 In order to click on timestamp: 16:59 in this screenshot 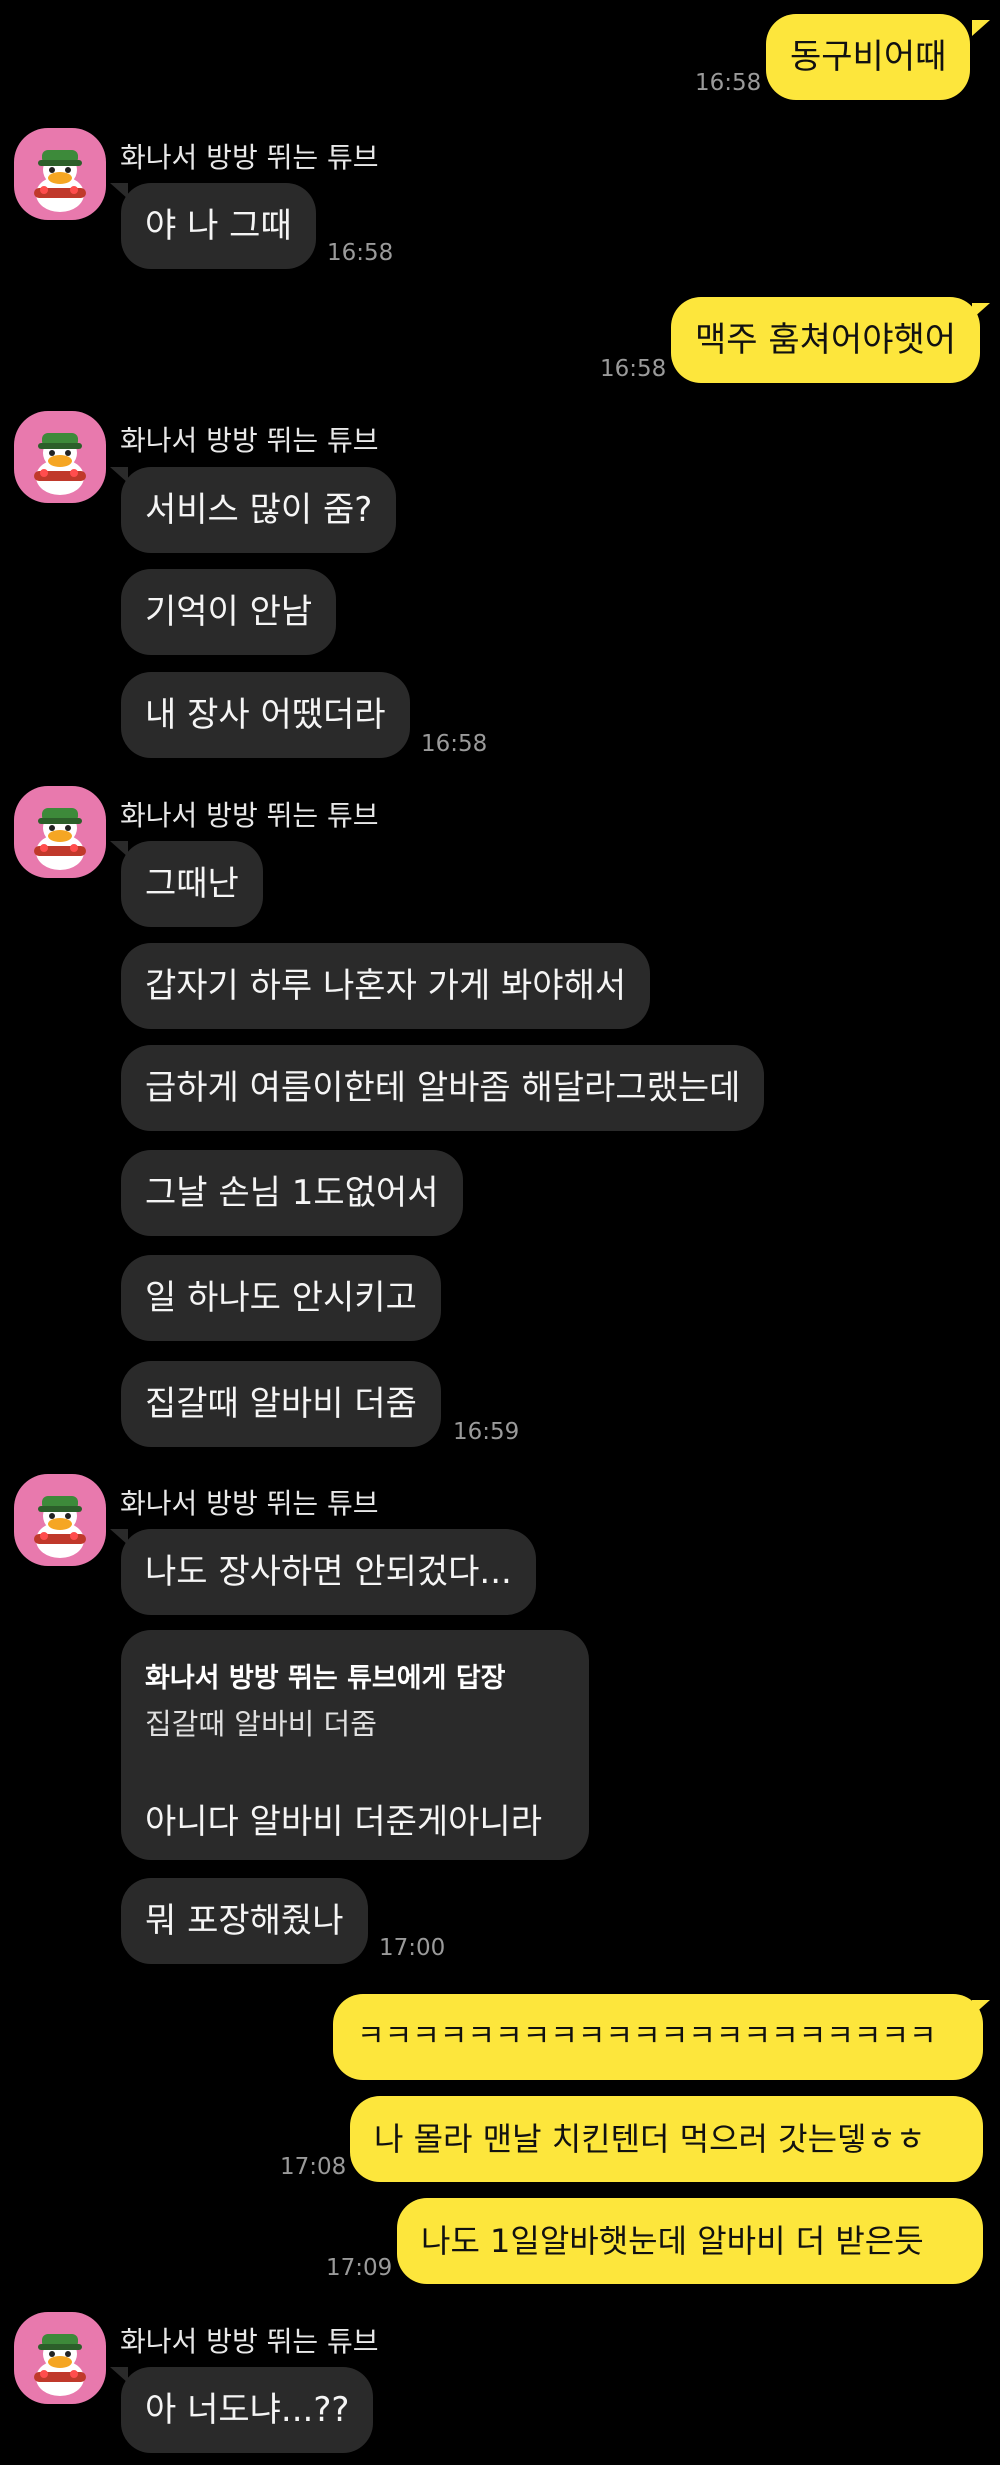, I will do `click(486, 1432)`.